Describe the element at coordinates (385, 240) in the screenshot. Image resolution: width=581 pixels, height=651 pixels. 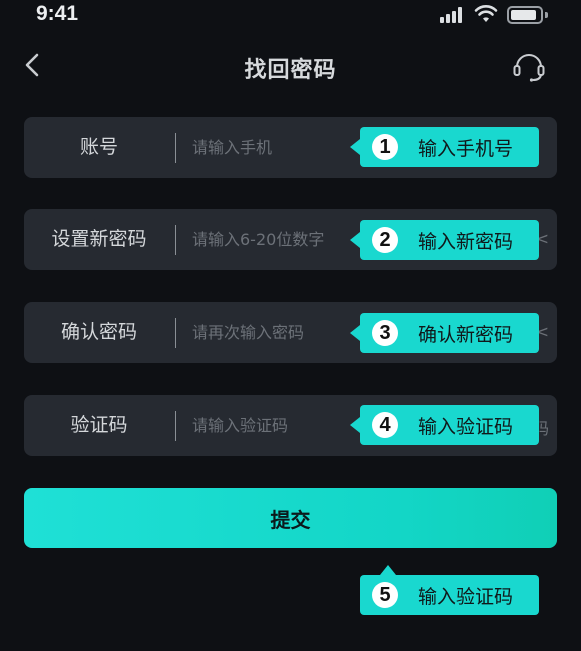
I see `callout-number: 2` at that location.